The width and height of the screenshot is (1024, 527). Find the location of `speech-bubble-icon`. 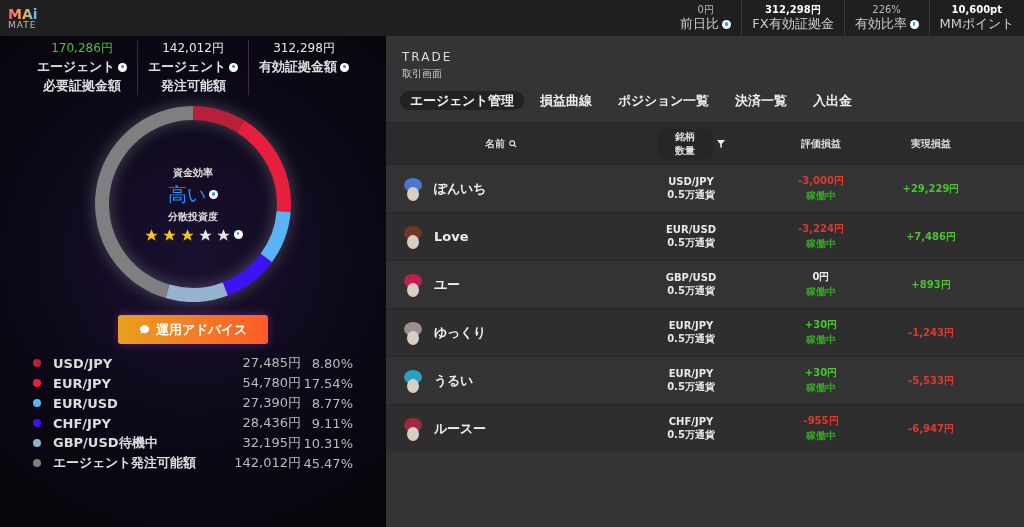

speech-bubble-icon is located at coordinates (144, 329).